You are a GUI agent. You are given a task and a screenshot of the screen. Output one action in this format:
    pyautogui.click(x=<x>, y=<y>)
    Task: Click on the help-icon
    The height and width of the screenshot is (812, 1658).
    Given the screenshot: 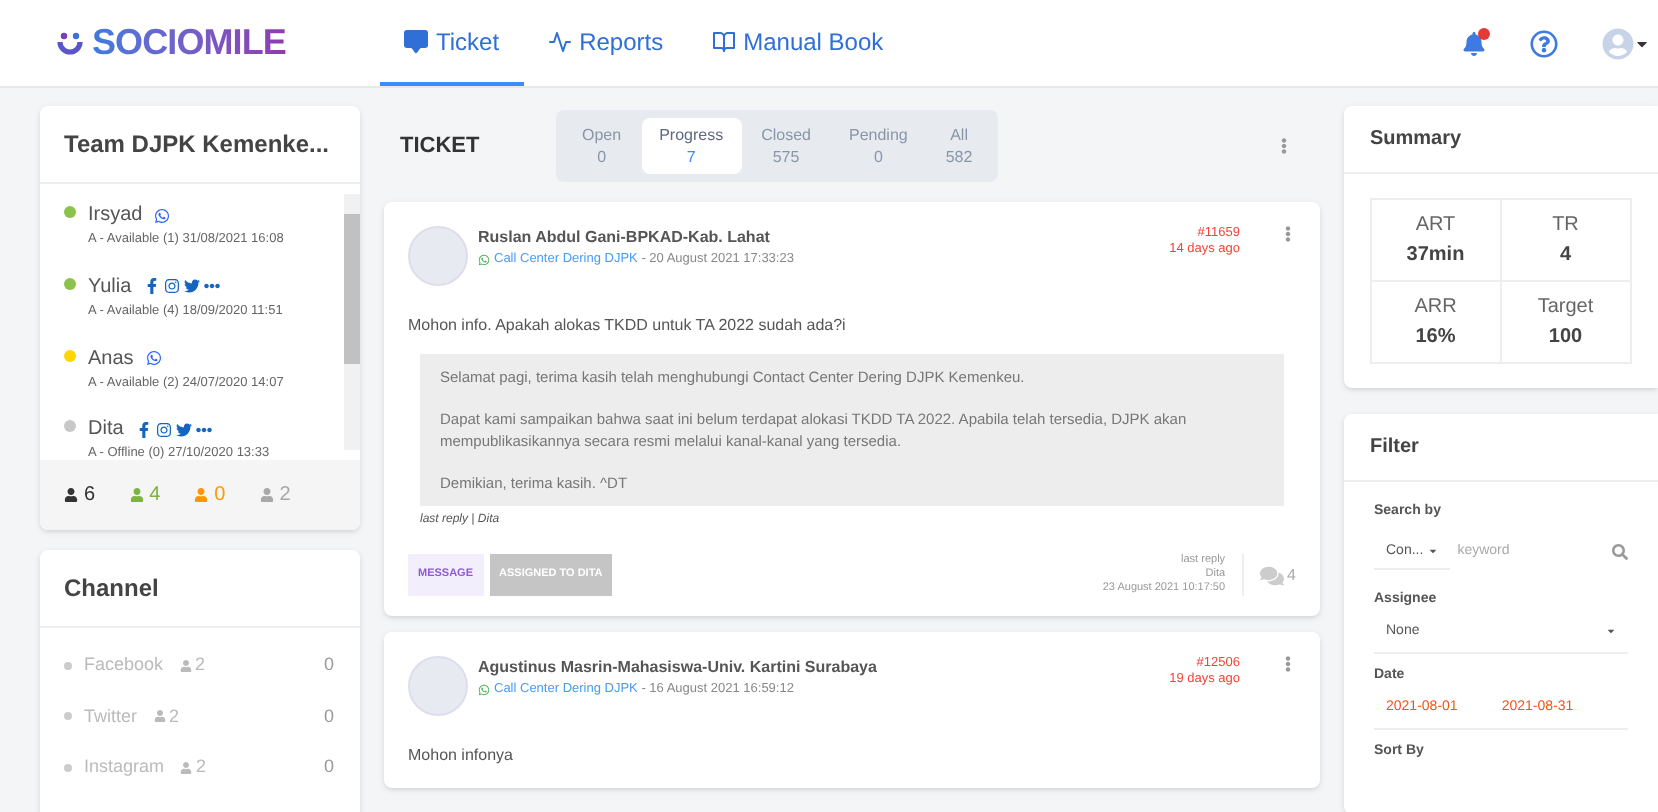 What is the action you would take?
    pyautogui.click(x=1544, y=43)
    